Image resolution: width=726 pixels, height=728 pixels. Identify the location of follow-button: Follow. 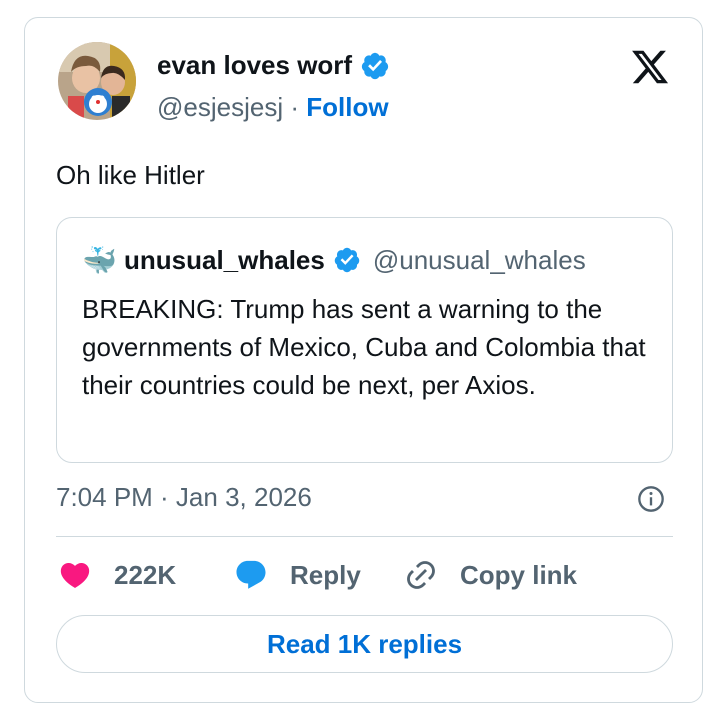
(347, 107).